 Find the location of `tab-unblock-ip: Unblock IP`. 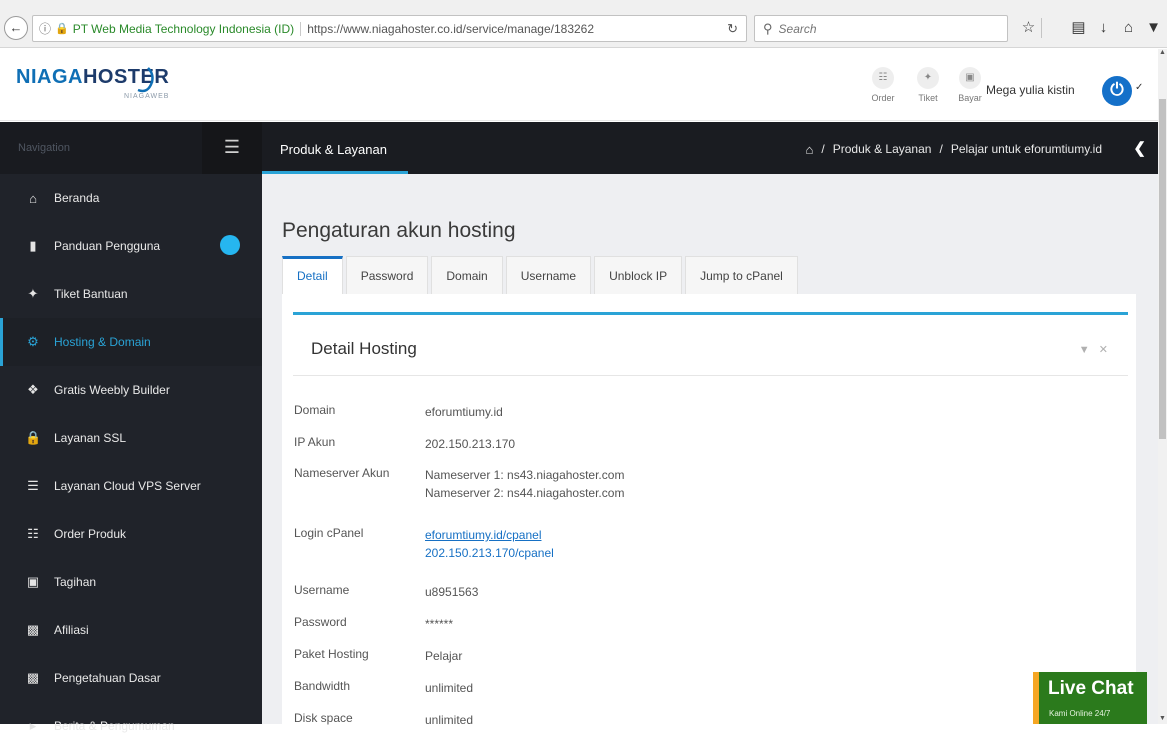

tab-unblock-ip: Unblock IP is located at coordinates (638, 275).